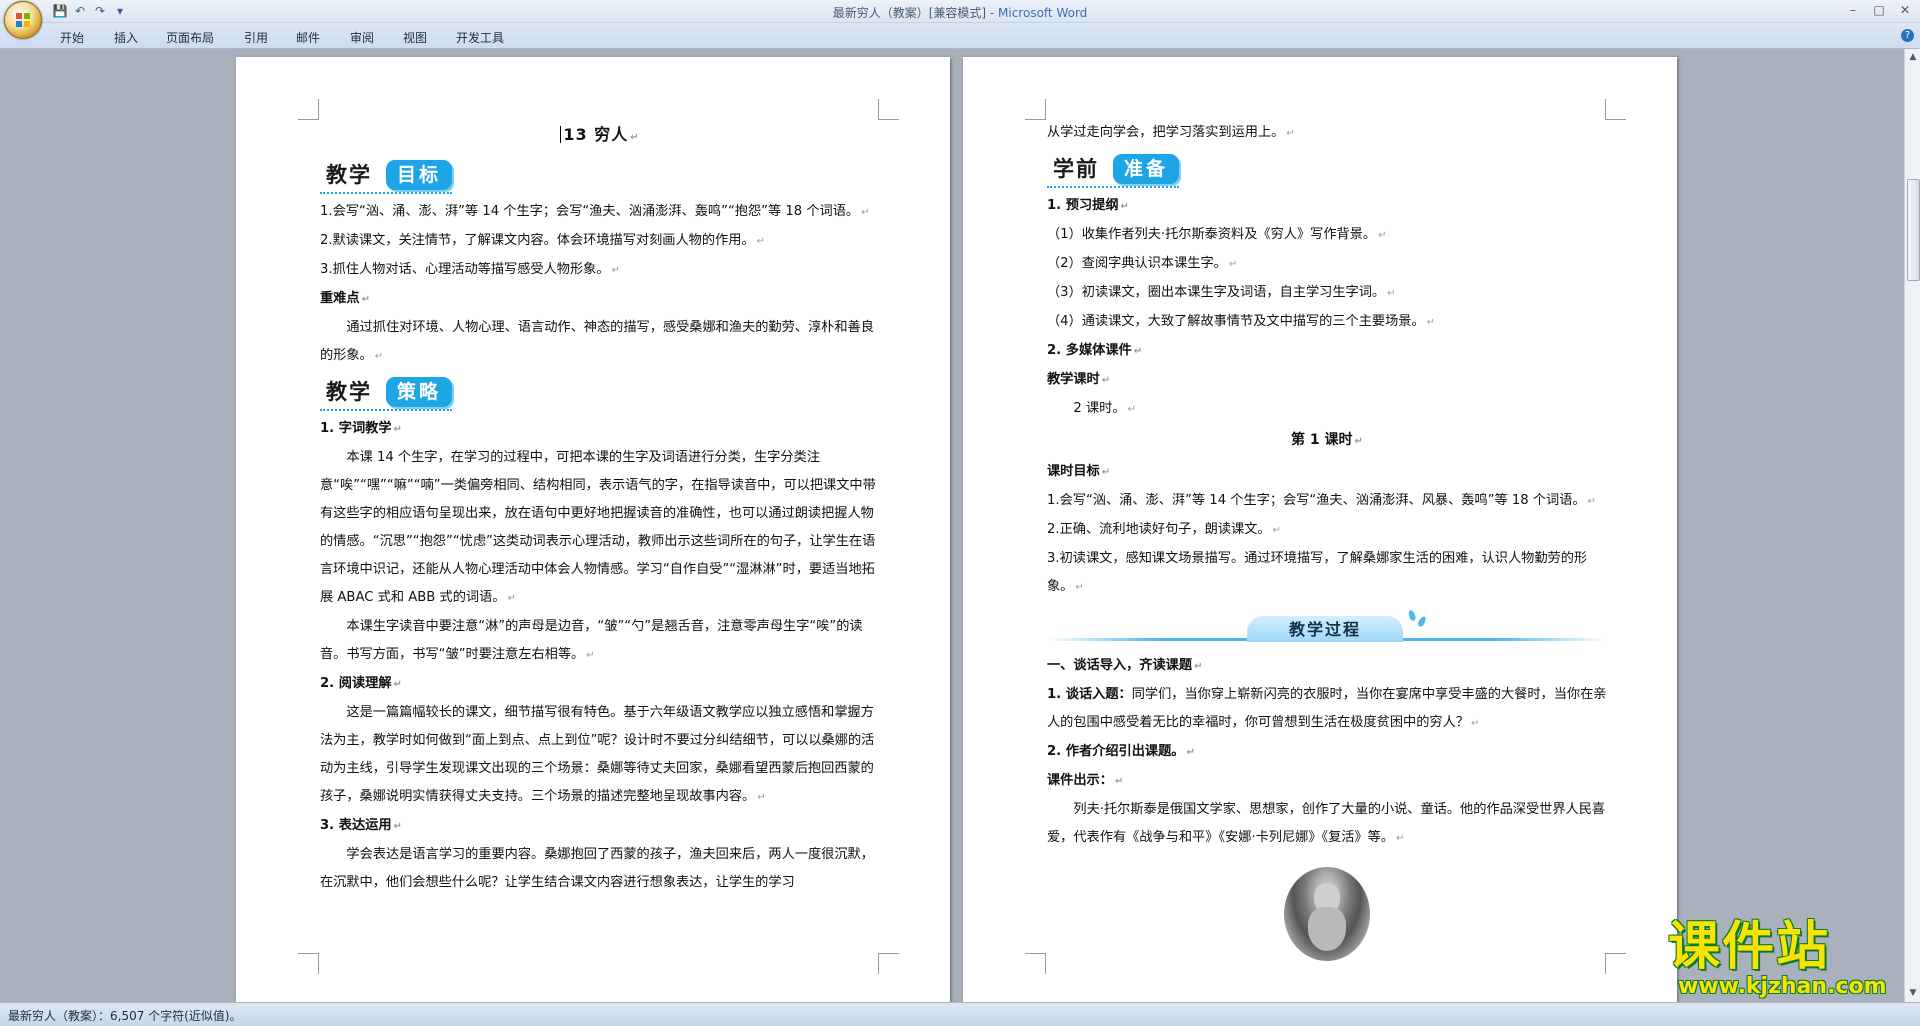 Image resolution: width=1920 pixels, height=1026 pixels. What do you see at coordinates (1125, 665) in the screenshot?
I see `section-title: 一、谈话导入，齐读课题 ↵` at bounding box center [1125, 665].